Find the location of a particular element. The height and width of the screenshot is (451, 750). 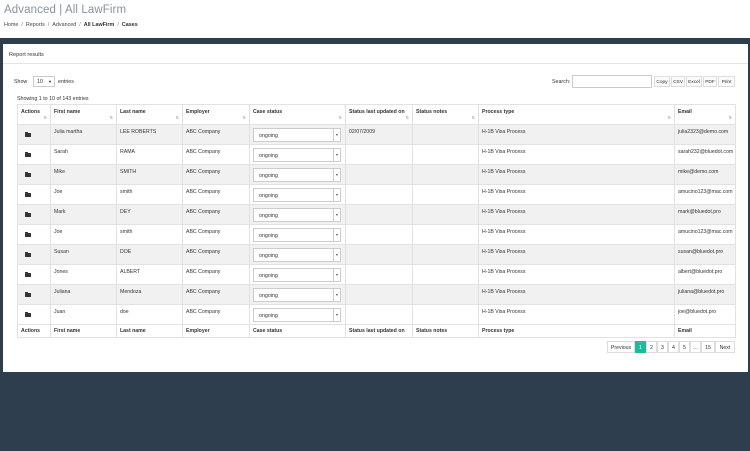

excel-button: Excel is located at coordinates (694, 81).